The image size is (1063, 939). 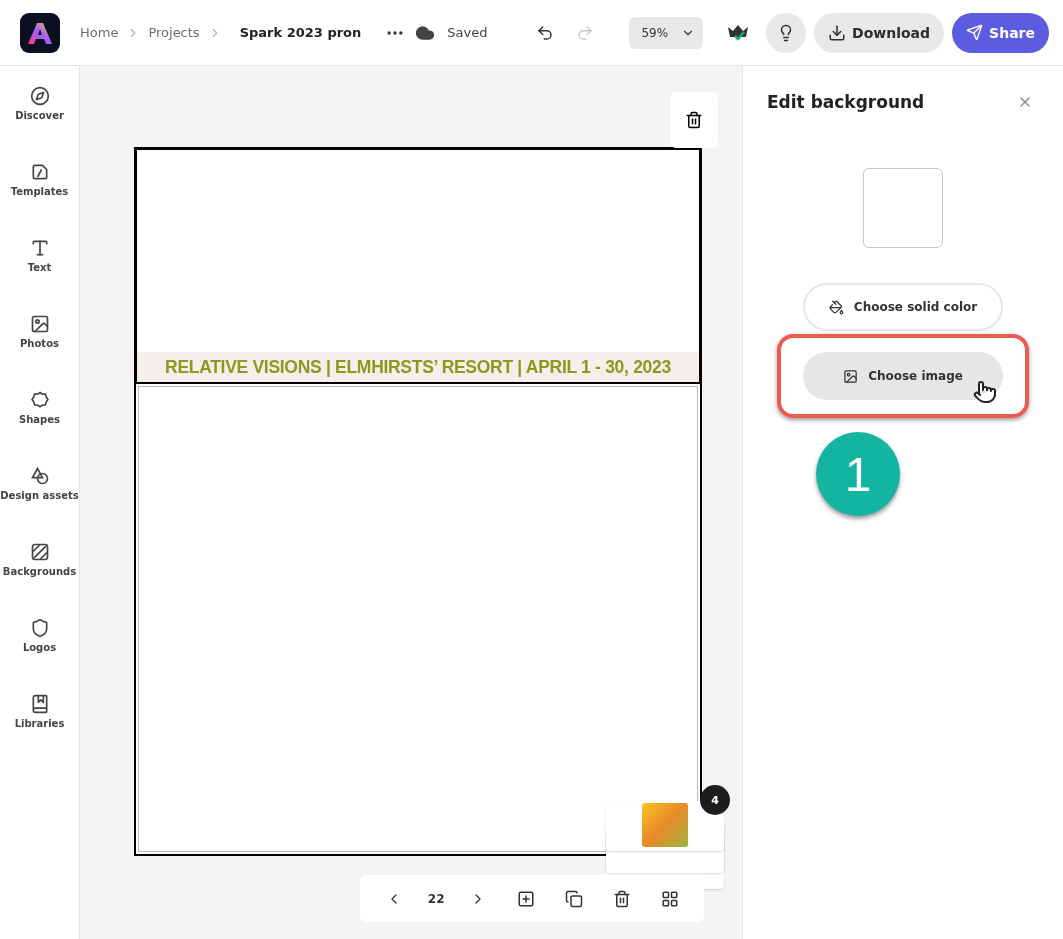 I want to click on color-swatch, so click(x=903, y=208).